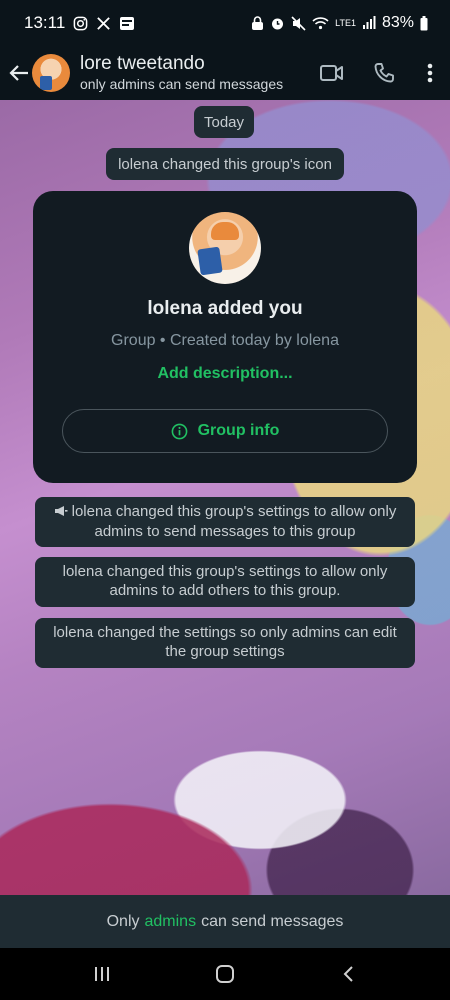 Image resolution: width=450 pixels, height=1000 pixels. Describe the element at coordinates (224, 122) in the screenshot. I see `date-divider: Today` at that location.